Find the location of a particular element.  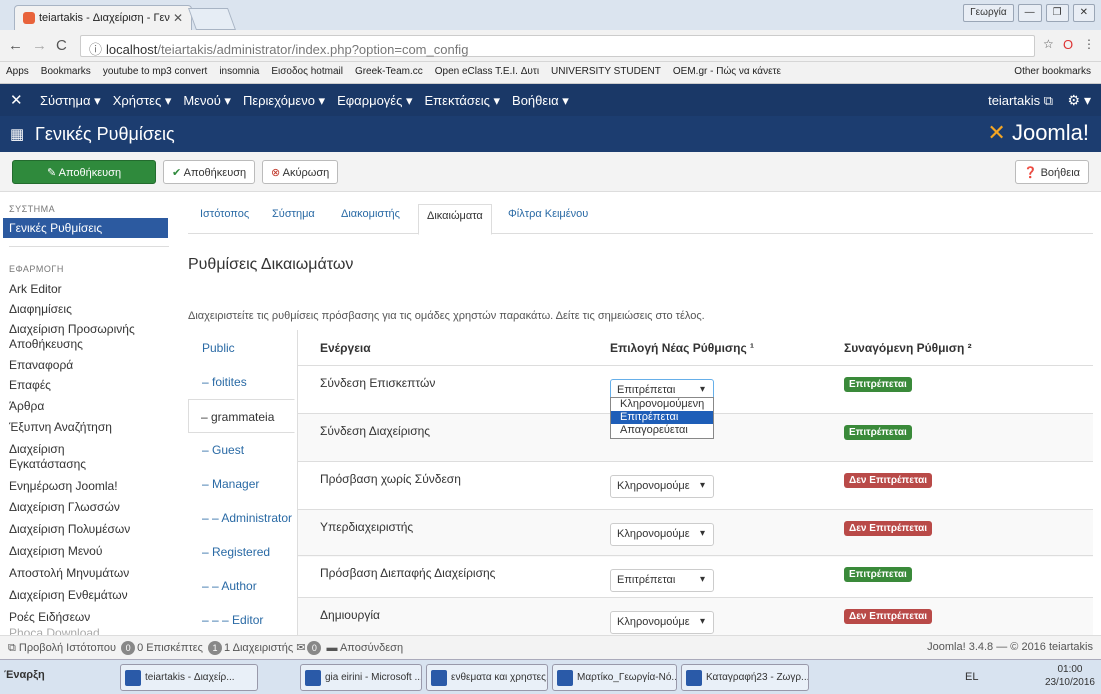

reload-icon: C is located at coordinates (61, 45).